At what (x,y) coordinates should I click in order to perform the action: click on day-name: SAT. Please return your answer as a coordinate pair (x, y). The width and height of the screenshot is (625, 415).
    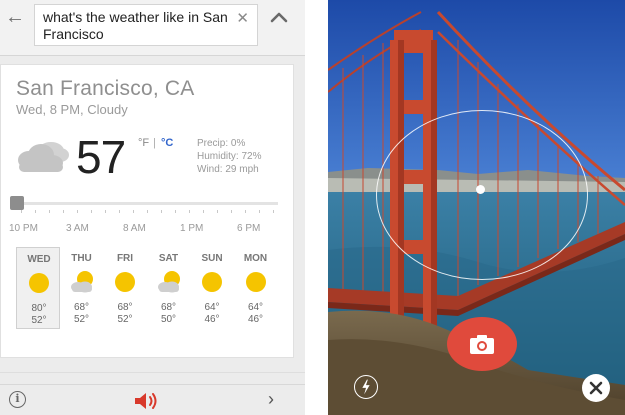
    Looking at the image, I should click on (168, 258).